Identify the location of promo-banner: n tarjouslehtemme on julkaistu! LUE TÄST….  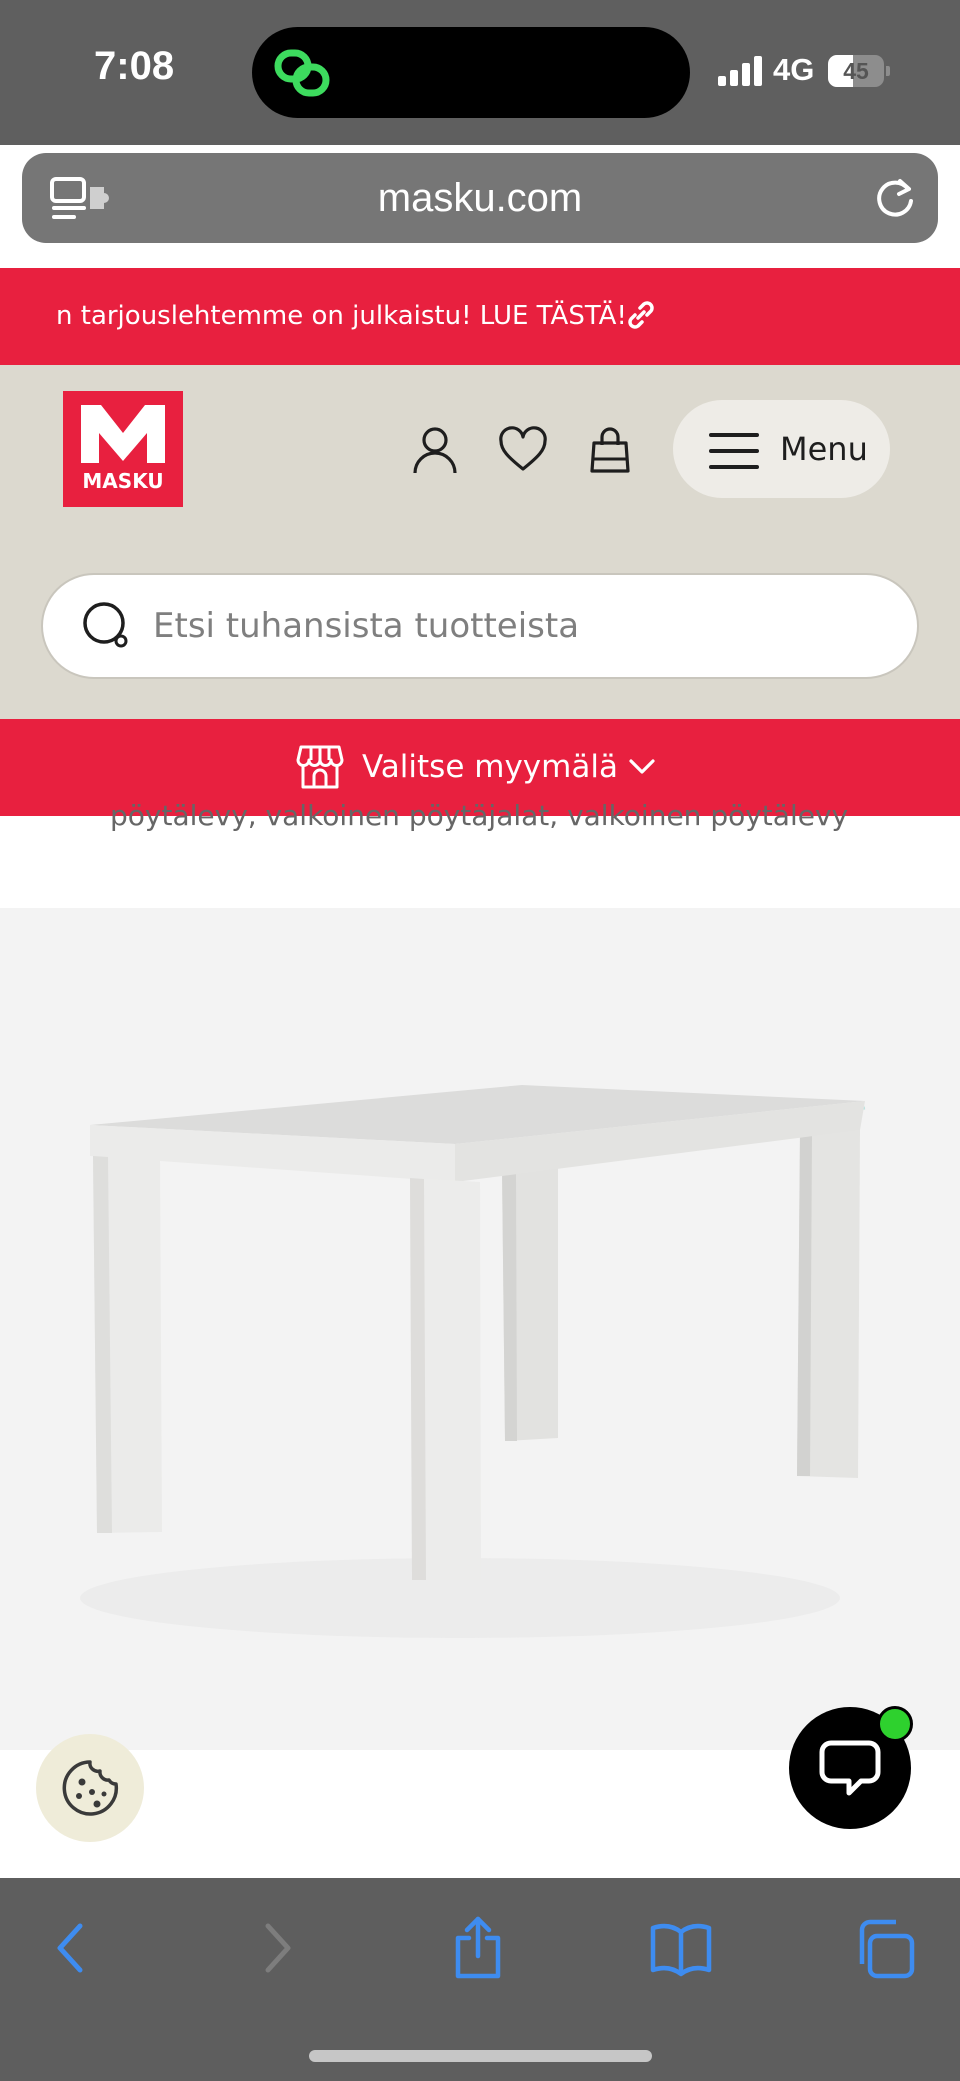
(480, 316).